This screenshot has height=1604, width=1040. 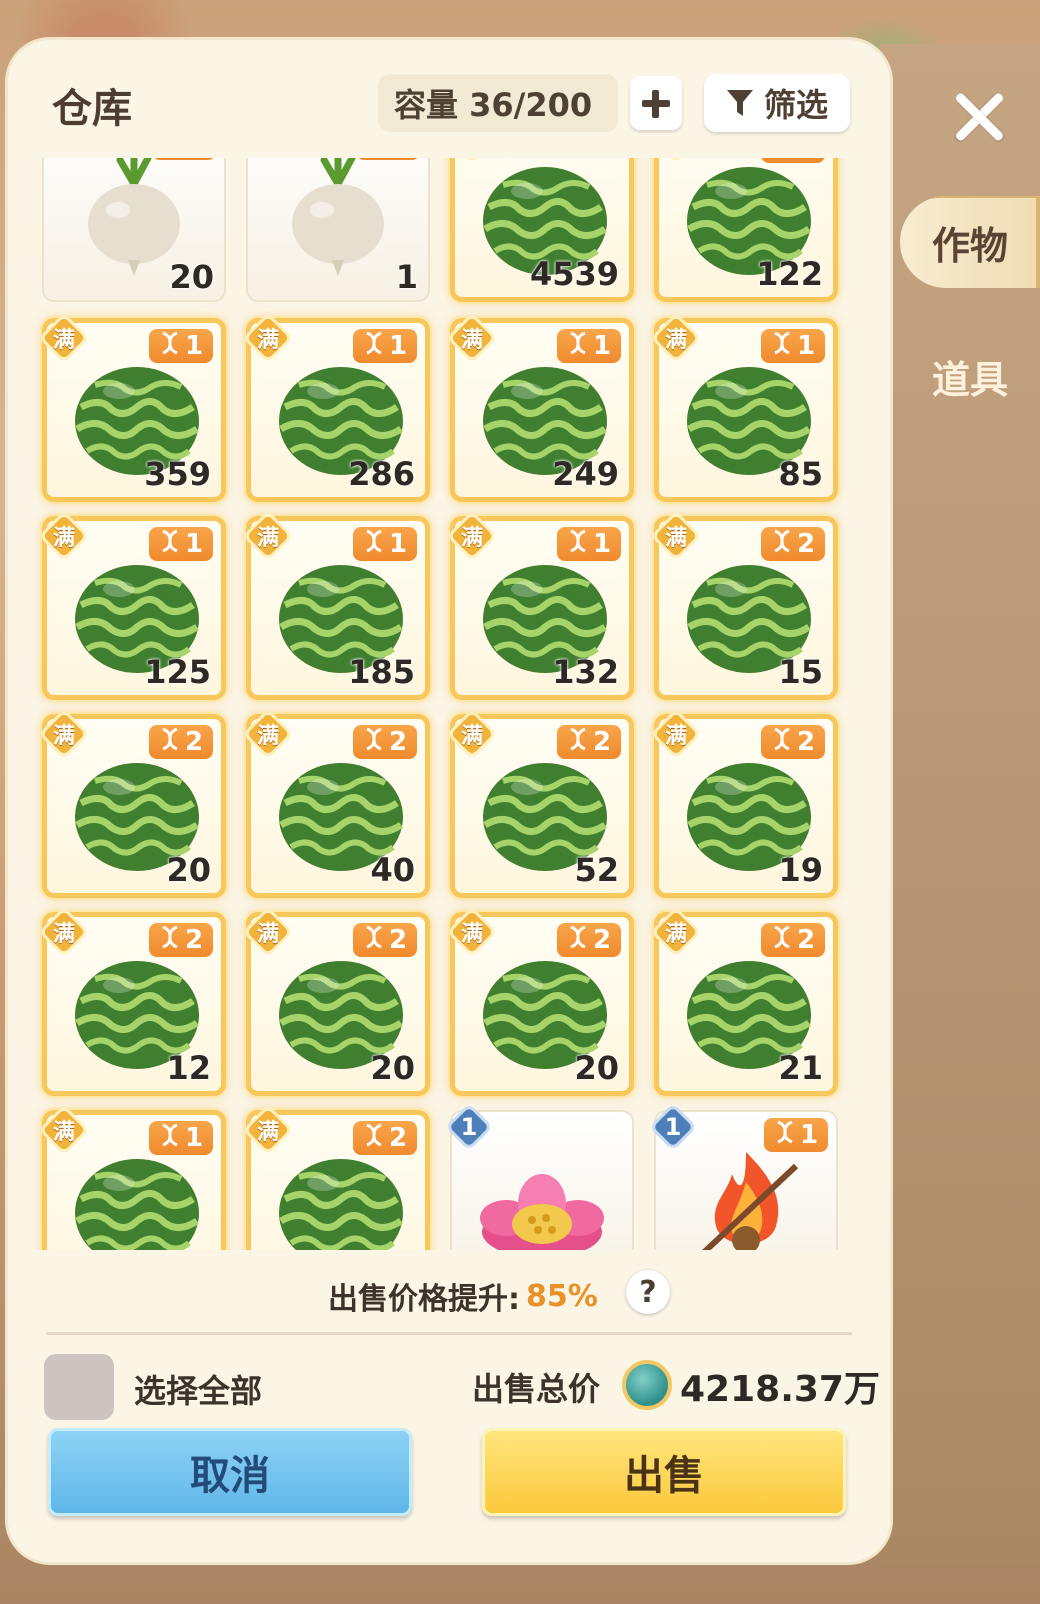 What do you see at coordinates (800, 1068) in the screenshot?
I see `item-count: 21` at bounding box center [800, 1068].